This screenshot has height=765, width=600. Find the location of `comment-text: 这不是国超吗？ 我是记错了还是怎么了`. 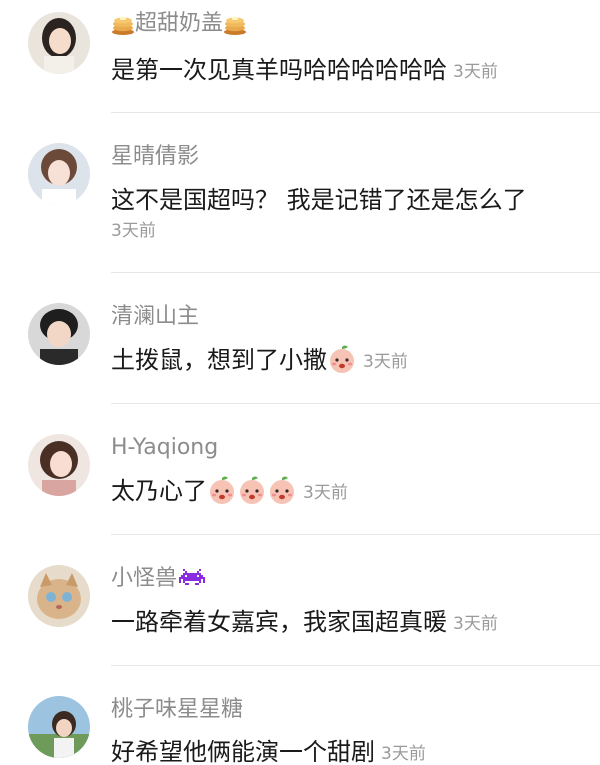

comment-text: 这不是国超吗？ 我是记错了还是怎么了 is located at coordinates (319, 200).